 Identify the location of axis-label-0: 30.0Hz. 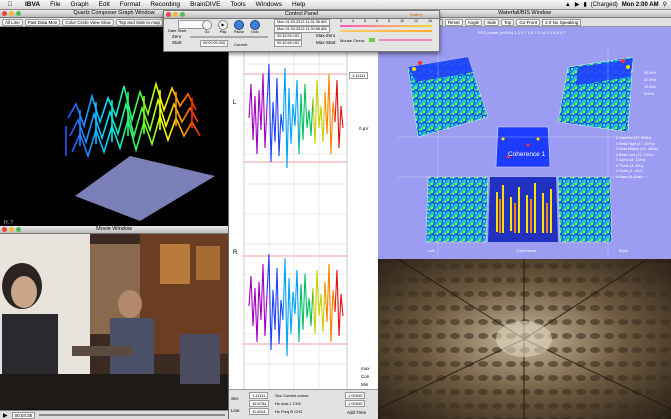
(650, 73).